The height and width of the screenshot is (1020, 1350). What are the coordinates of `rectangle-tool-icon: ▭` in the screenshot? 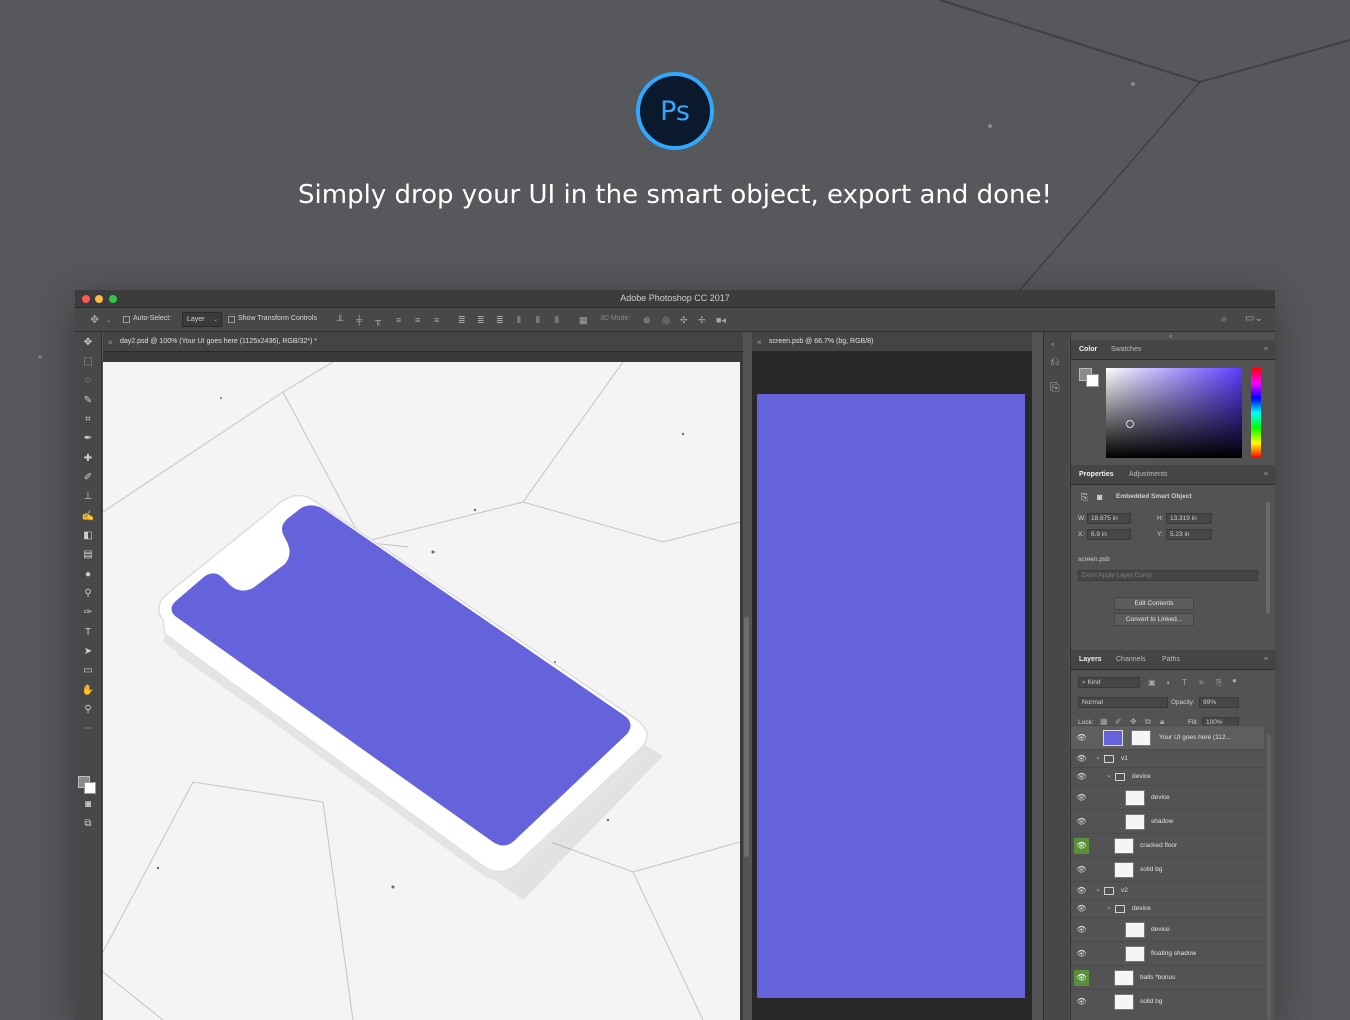 It's located at (88, 671).